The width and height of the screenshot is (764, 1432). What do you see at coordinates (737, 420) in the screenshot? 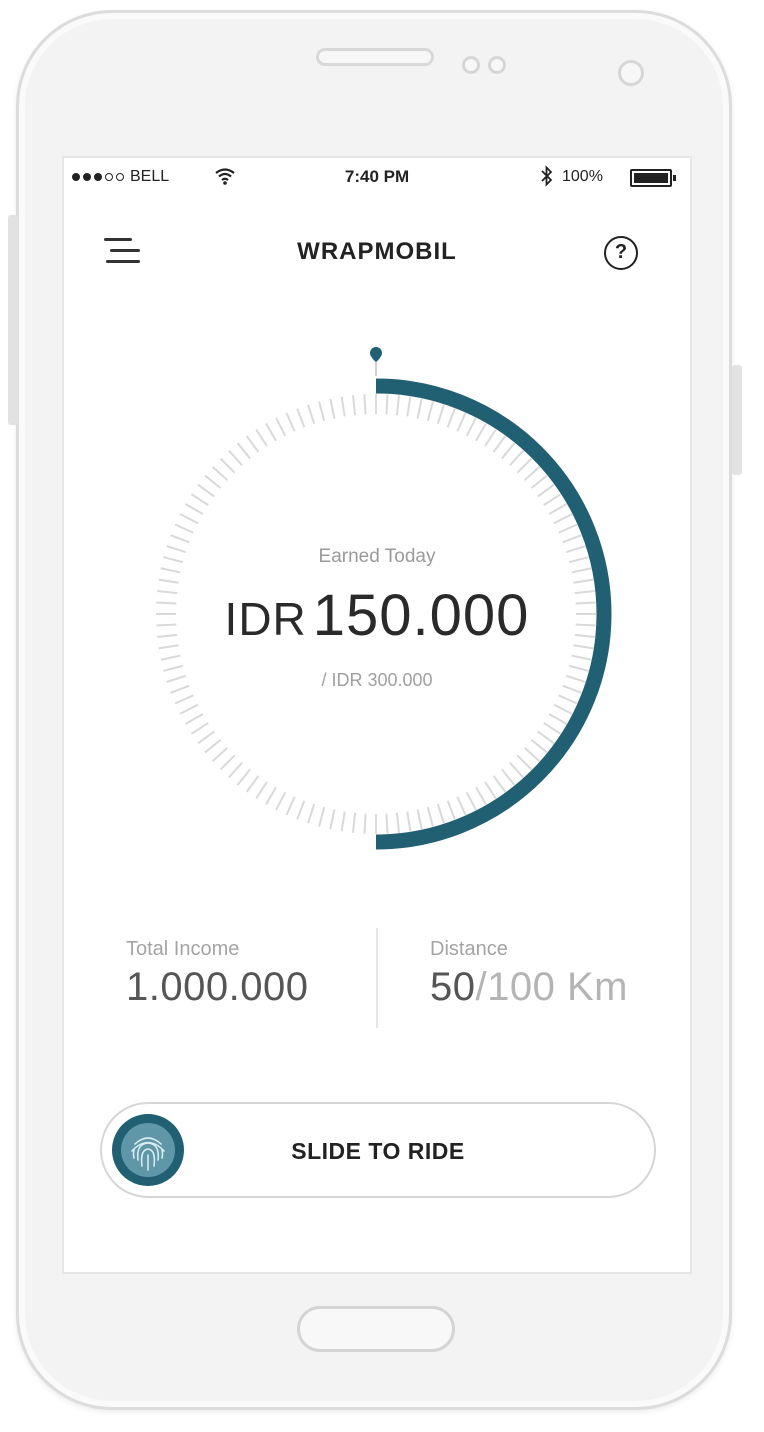
I see `phone-power-button` at bounding box center [737, 420].